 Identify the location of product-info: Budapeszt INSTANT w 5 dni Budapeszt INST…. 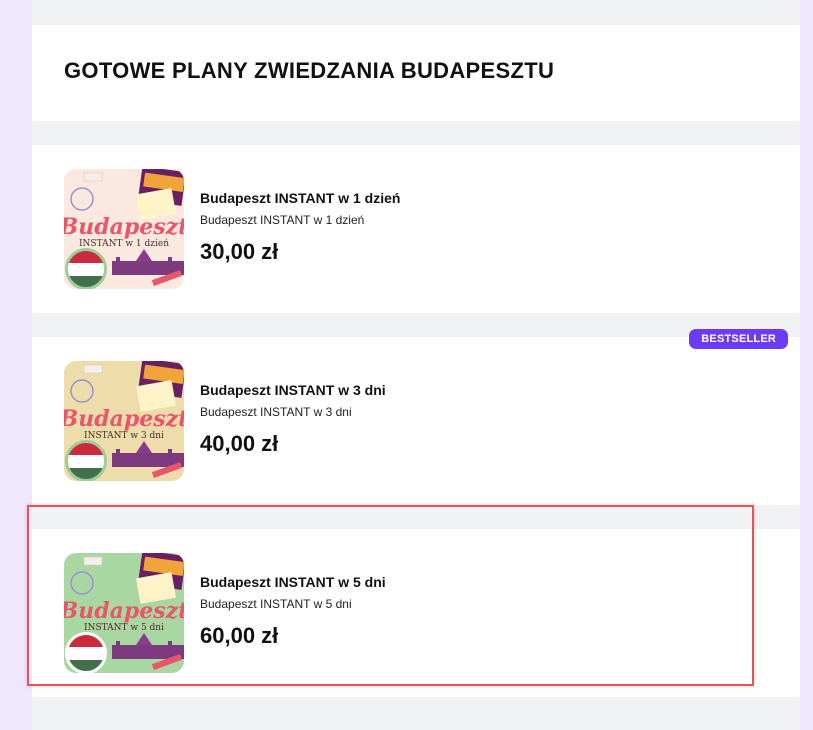
(293, 611).